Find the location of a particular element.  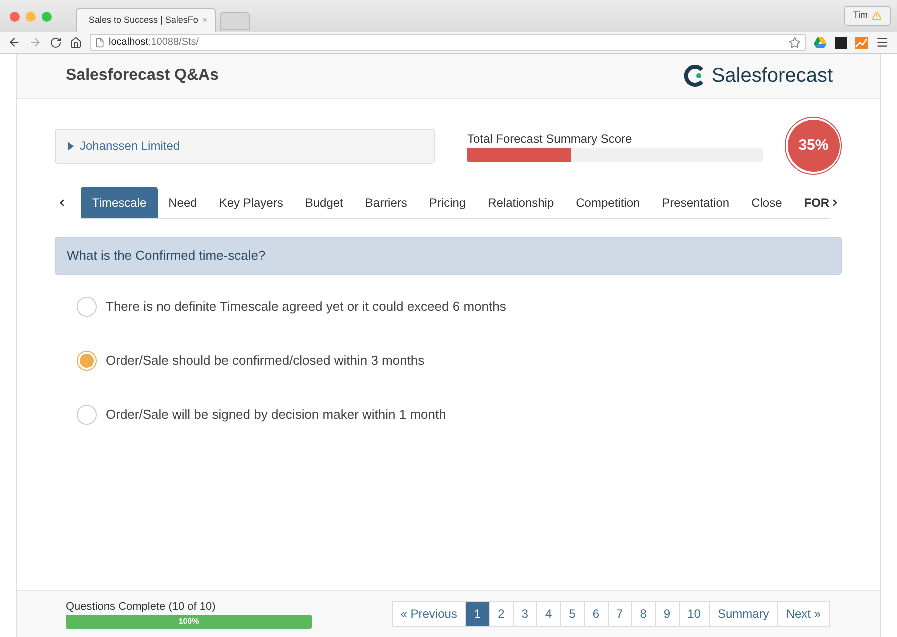

tab: Relationship is located at coordinates (521, 202).